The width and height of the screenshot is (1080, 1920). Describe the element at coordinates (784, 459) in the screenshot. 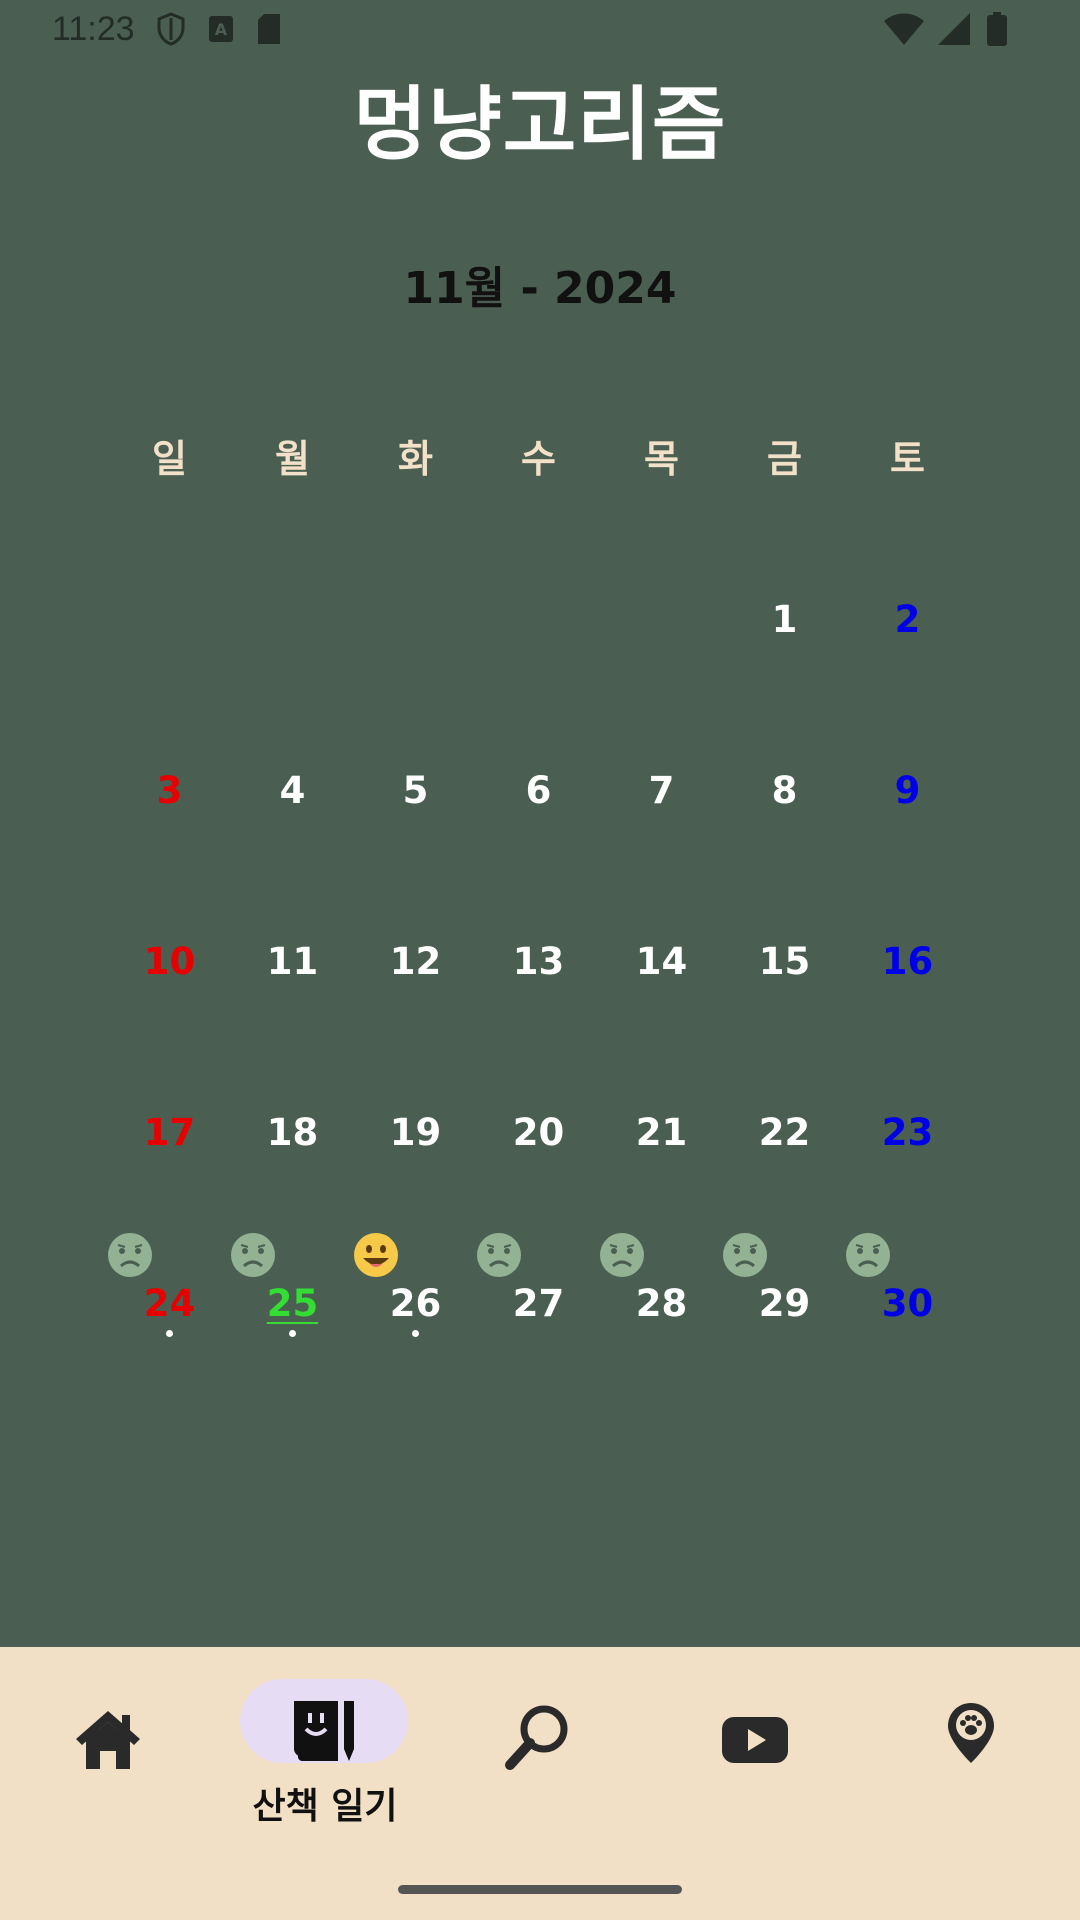

I see `weekday-fri: 금` at that location.